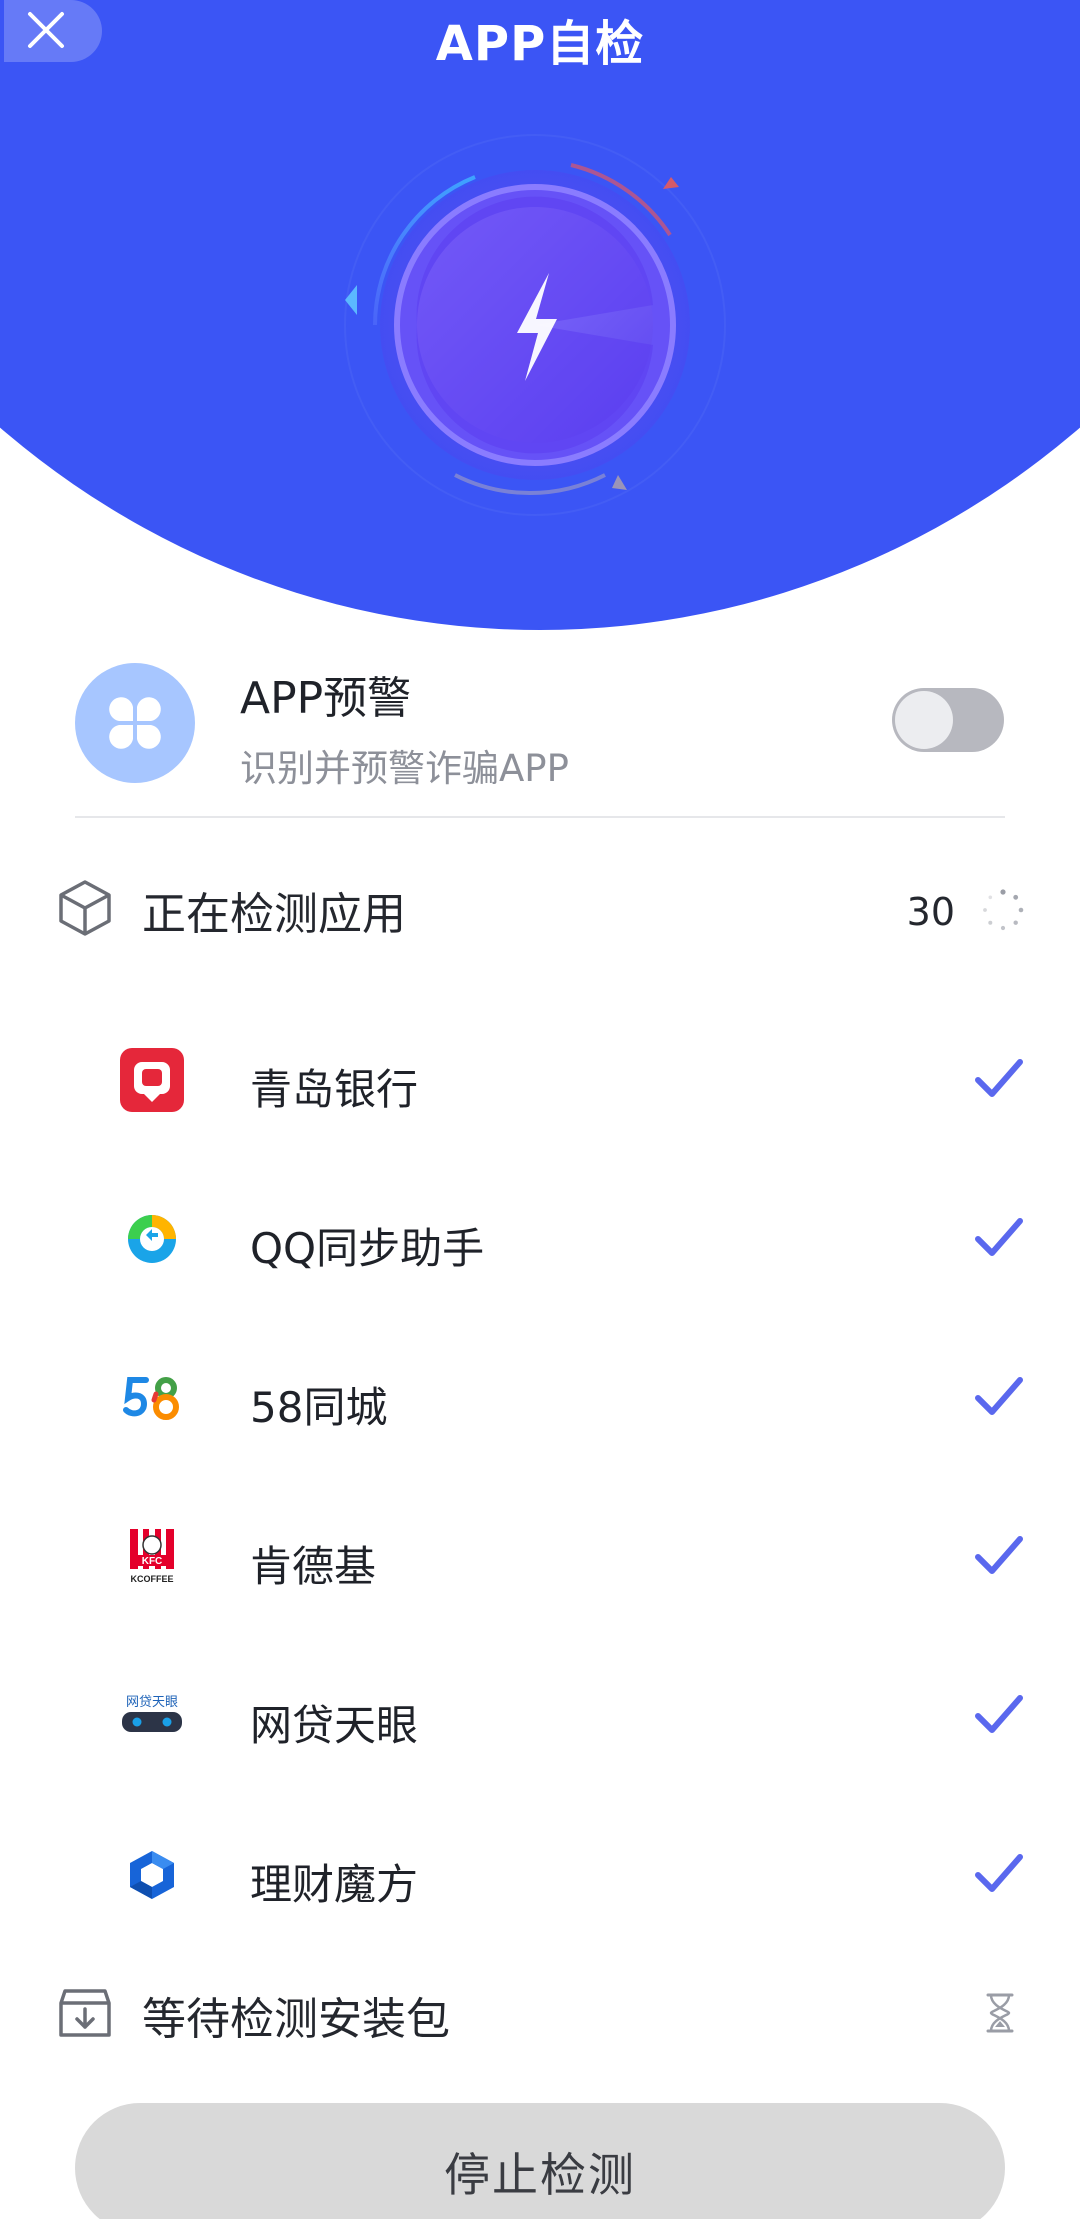  What do you see at coordinates (540, 740) in the screenshot?
I see `app-warning-row: APP预警 识别并预警诈骗APP` at bounding box center [540, 740].